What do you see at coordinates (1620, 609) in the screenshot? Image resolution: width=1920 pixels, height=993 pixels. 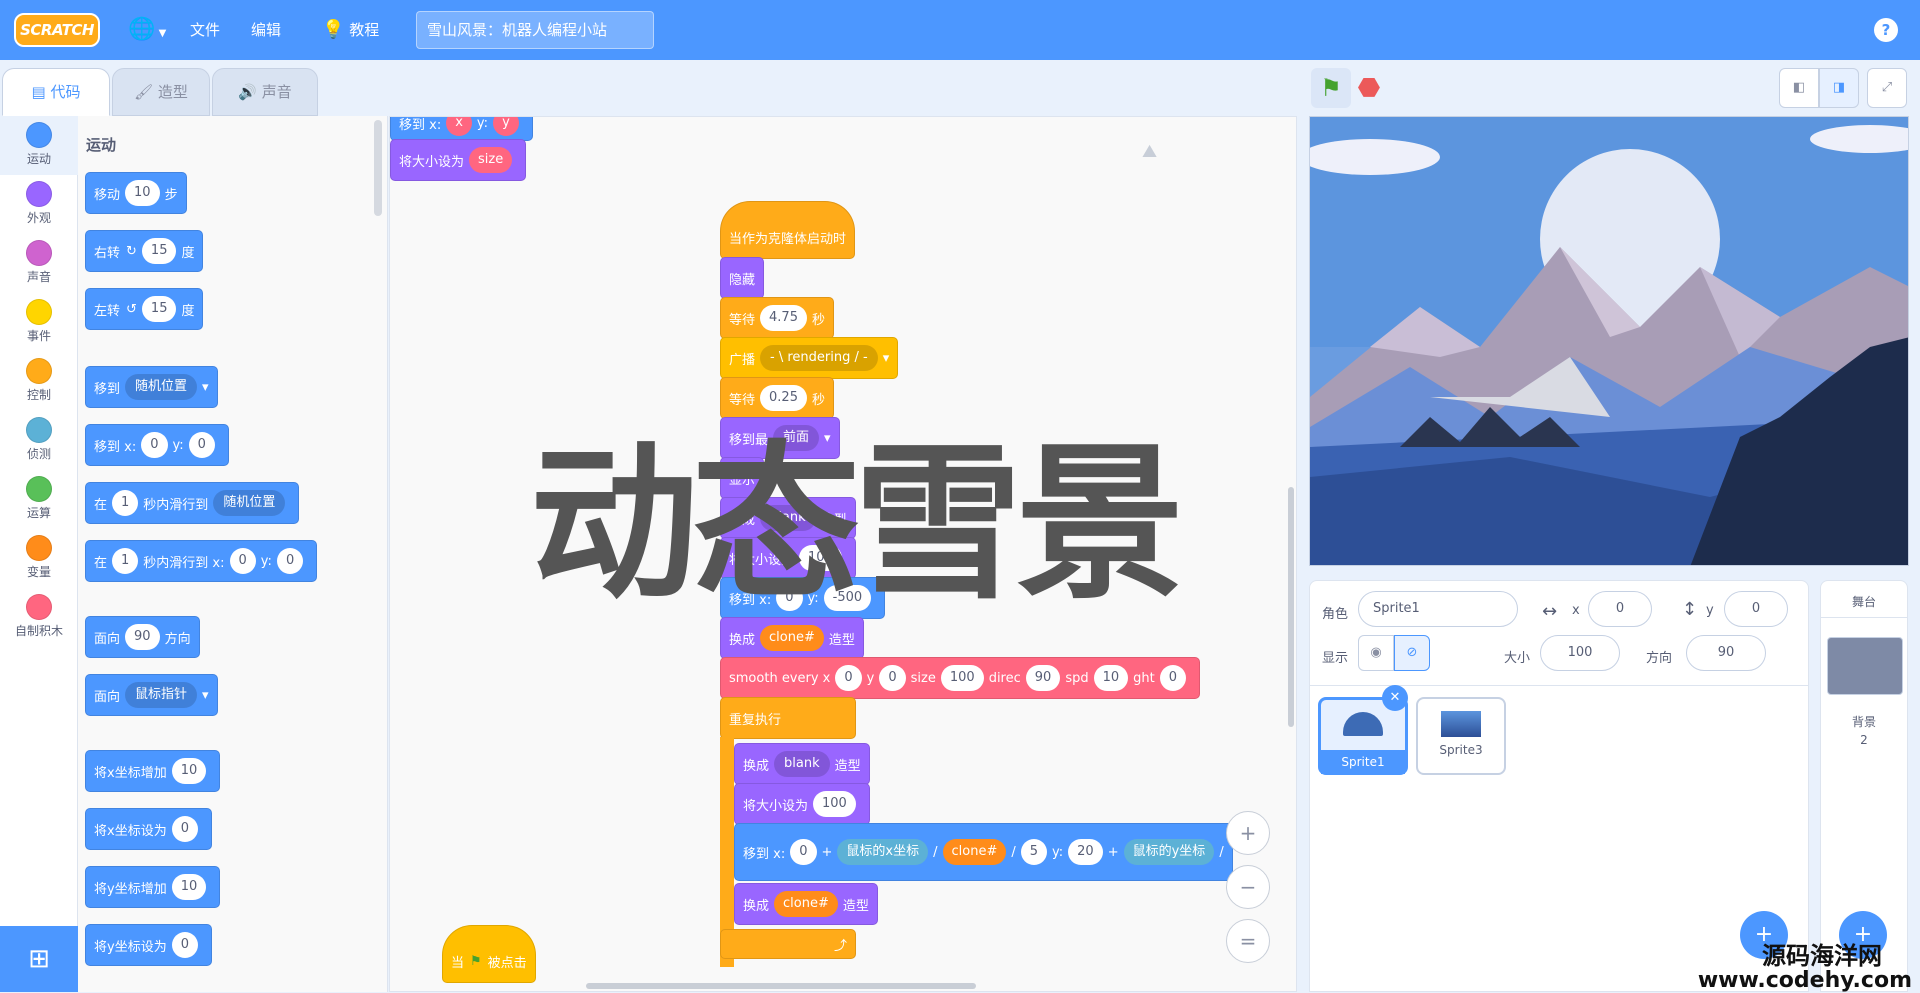 I see `x-input: 0` at bounding box center [1620, 609].